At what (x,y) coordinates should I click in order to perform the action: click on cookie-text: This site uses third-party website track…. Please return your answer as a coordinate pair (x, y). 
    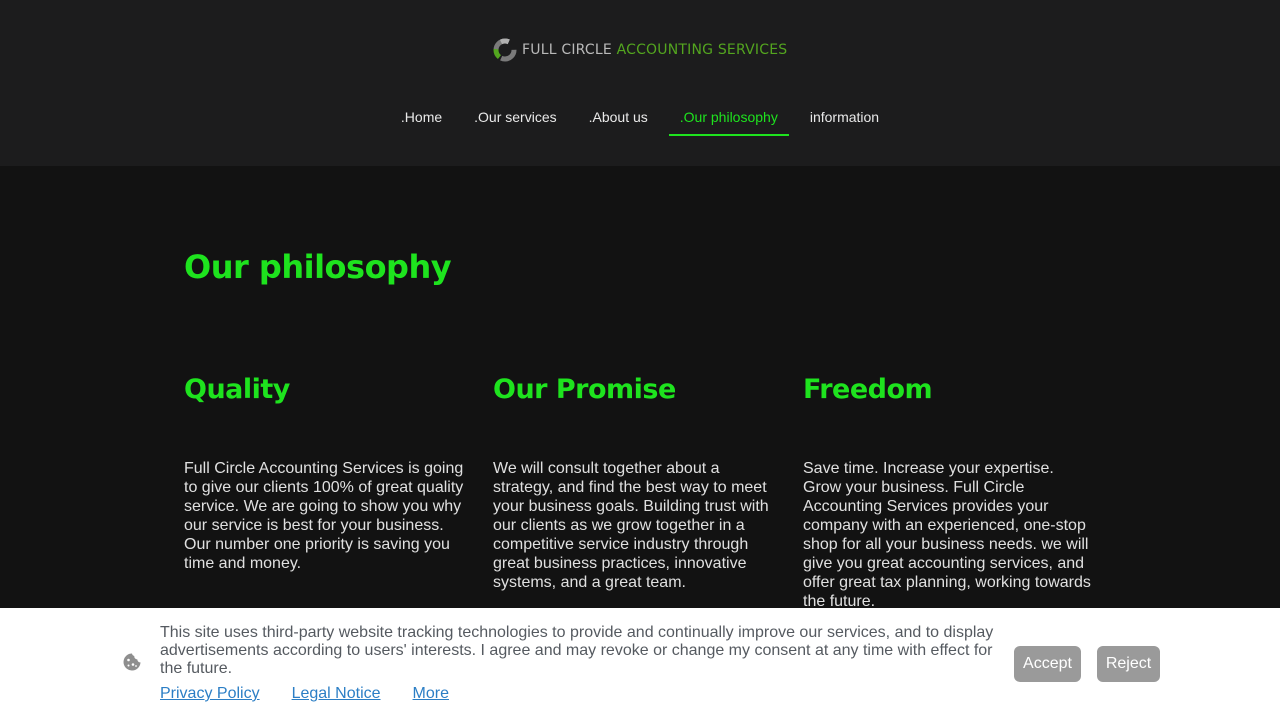
    Looking at the image, I should click on (577, 650).